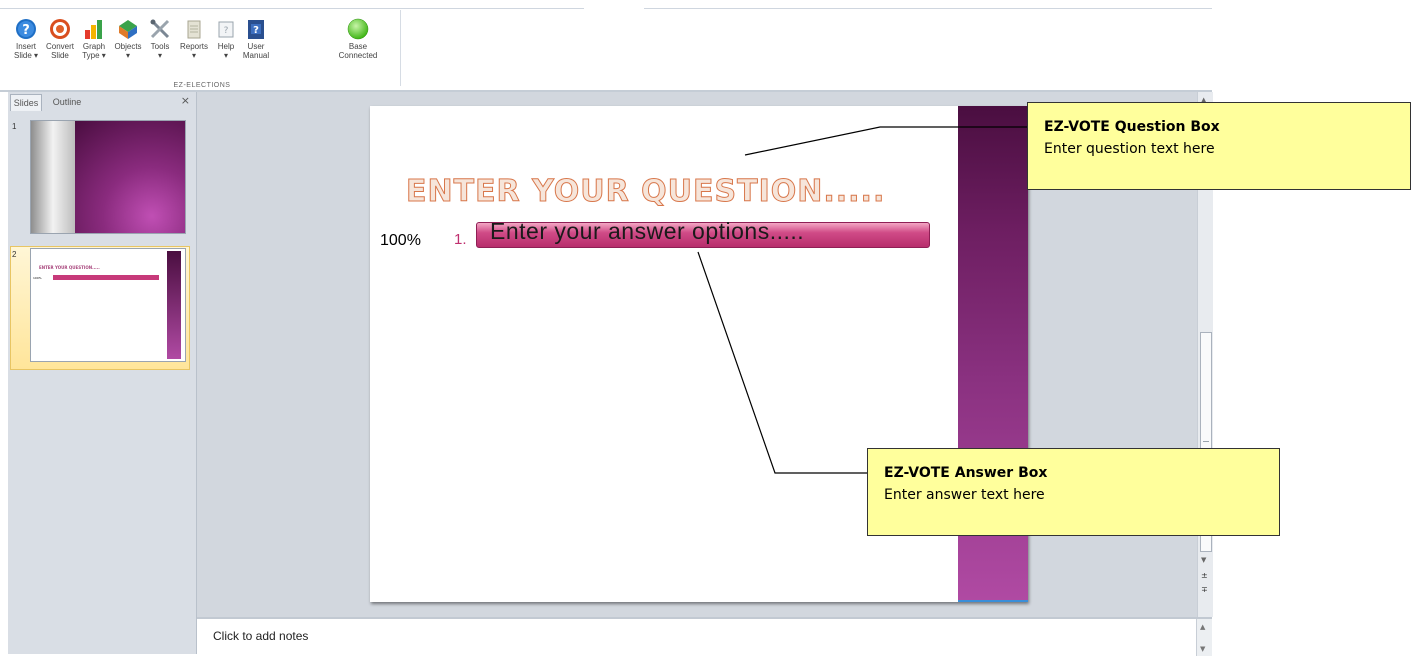 This screenshot has width=1418, height=656. What do you see at coordinates (886, 141) in the screenshot?
I see `question-leader-line` at bounding box center [886, 141].